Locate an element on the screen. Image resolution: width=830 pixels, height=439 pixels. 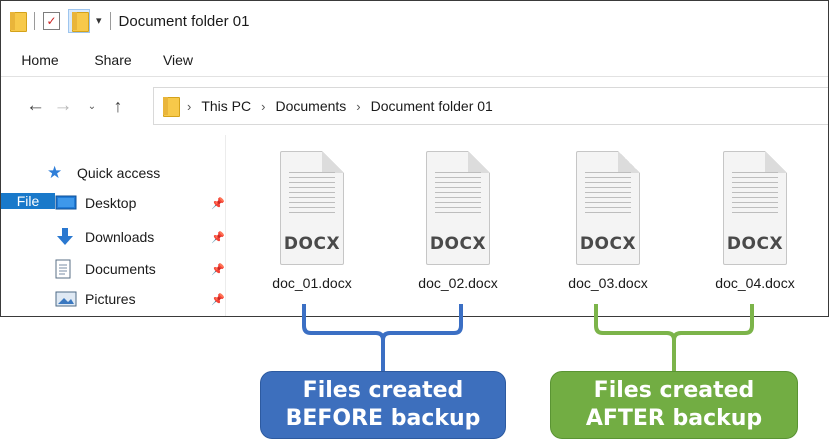
file-item-doc-03: DOCX doc_03.docx is located at coordinates (608, 221).